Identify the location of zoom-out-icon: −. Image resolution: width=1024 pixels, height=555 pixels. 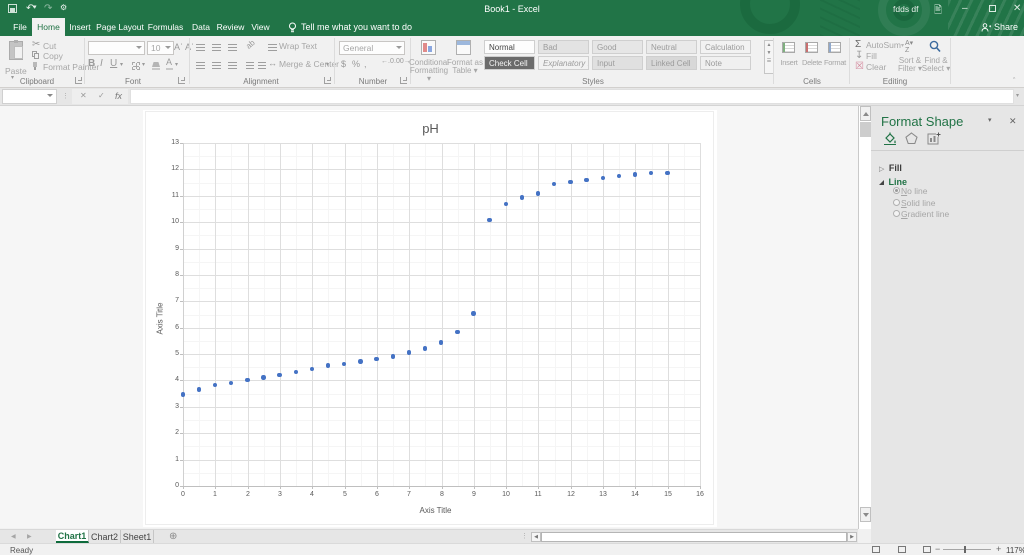
(937, 549).